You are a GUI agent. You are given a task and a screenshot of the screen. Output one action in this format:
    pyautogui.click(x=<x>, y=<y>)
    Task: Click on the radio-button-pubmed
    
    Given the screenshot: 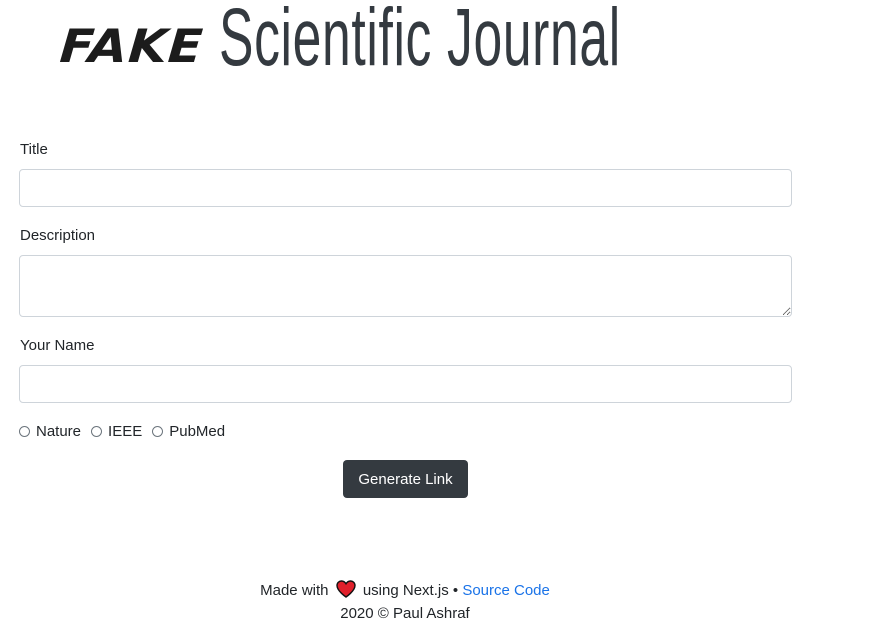 What is the action you would take?
    pyautogui.click(x=158, y=431)
    